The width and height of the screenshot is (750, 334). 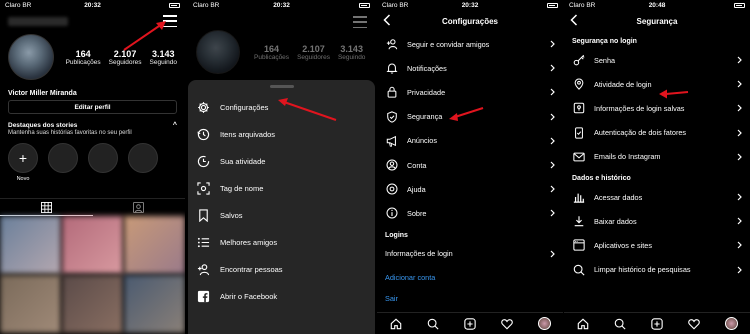 What do you see at coordinates (203, 107) in the screenshot?
I see `gear-icon` at bounding box center [203, 107].